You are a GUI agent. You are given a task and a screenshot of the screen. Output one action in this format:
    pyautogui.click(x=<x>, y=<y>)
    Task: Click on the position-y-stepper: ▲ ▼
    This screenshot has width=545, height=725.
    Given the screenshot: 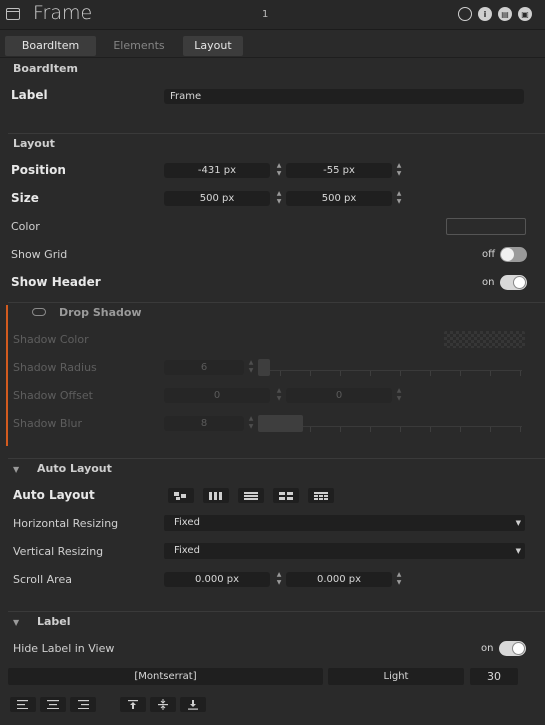 What is the action you would take?
    pyautogui.click(x=399, y=170)
    